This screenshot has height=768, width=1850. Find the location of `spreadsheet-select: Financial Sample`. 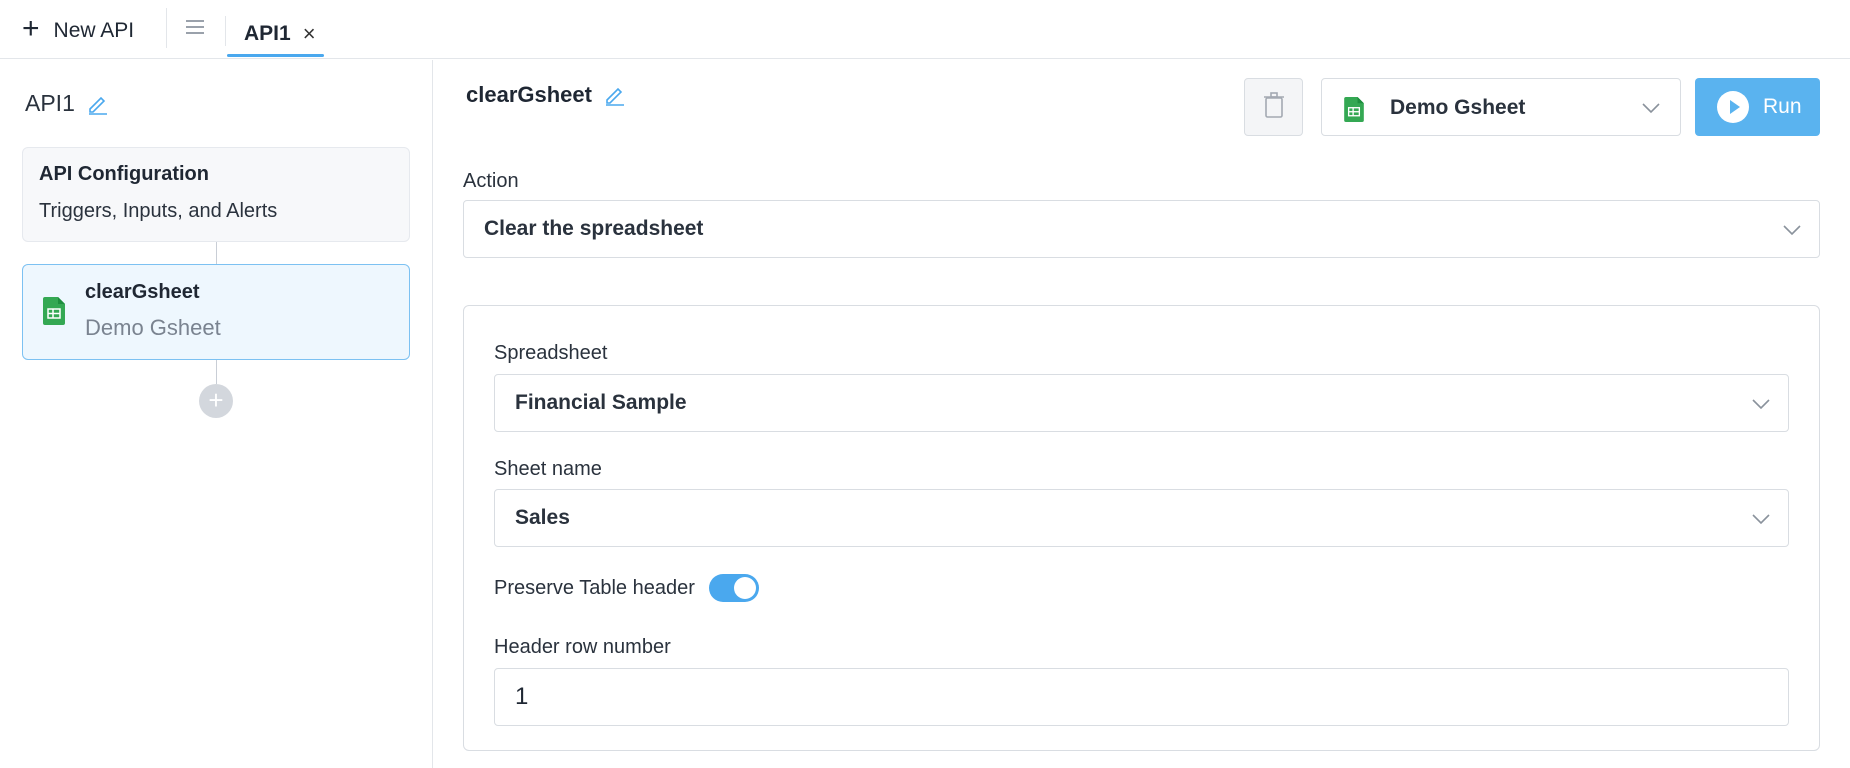

spreadsheet-select: Financial Sample is located at coordinates (1141, 403).